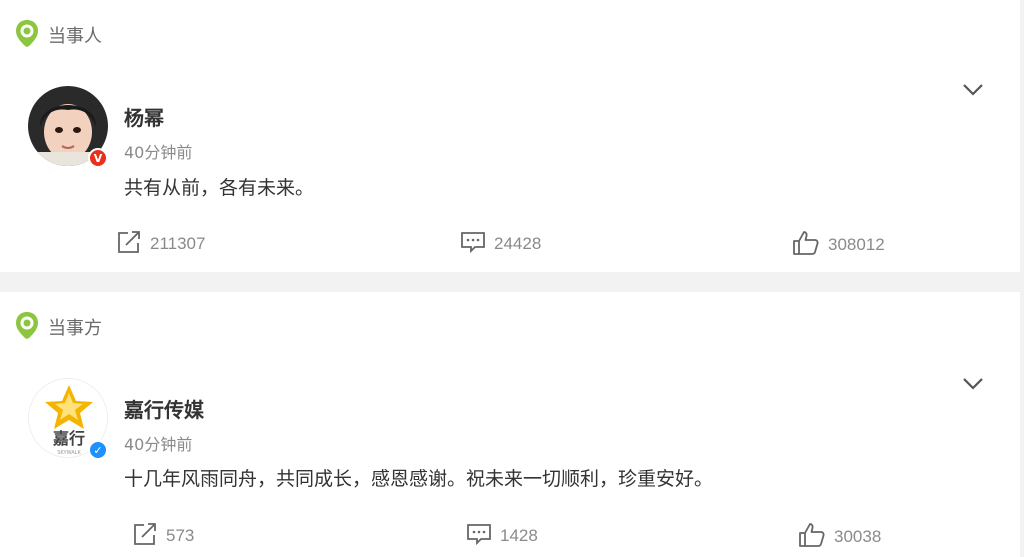 The width and height of the screenshot is (1024, 557). Describe the element at coordinates (75, 36) in the screenshot. I see `tag-label: 当事人` at that location.